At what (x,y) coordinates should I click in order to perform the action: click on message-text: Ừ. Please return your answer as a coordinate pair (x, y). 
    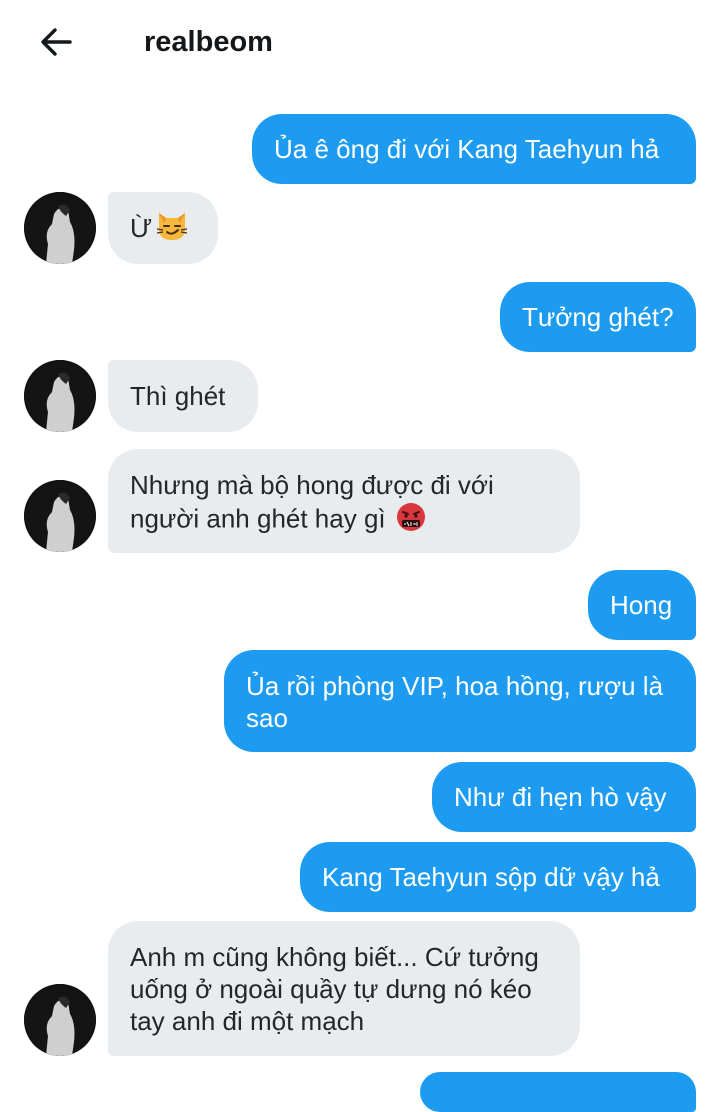
    Looking at the image, I should click on (141, 228).